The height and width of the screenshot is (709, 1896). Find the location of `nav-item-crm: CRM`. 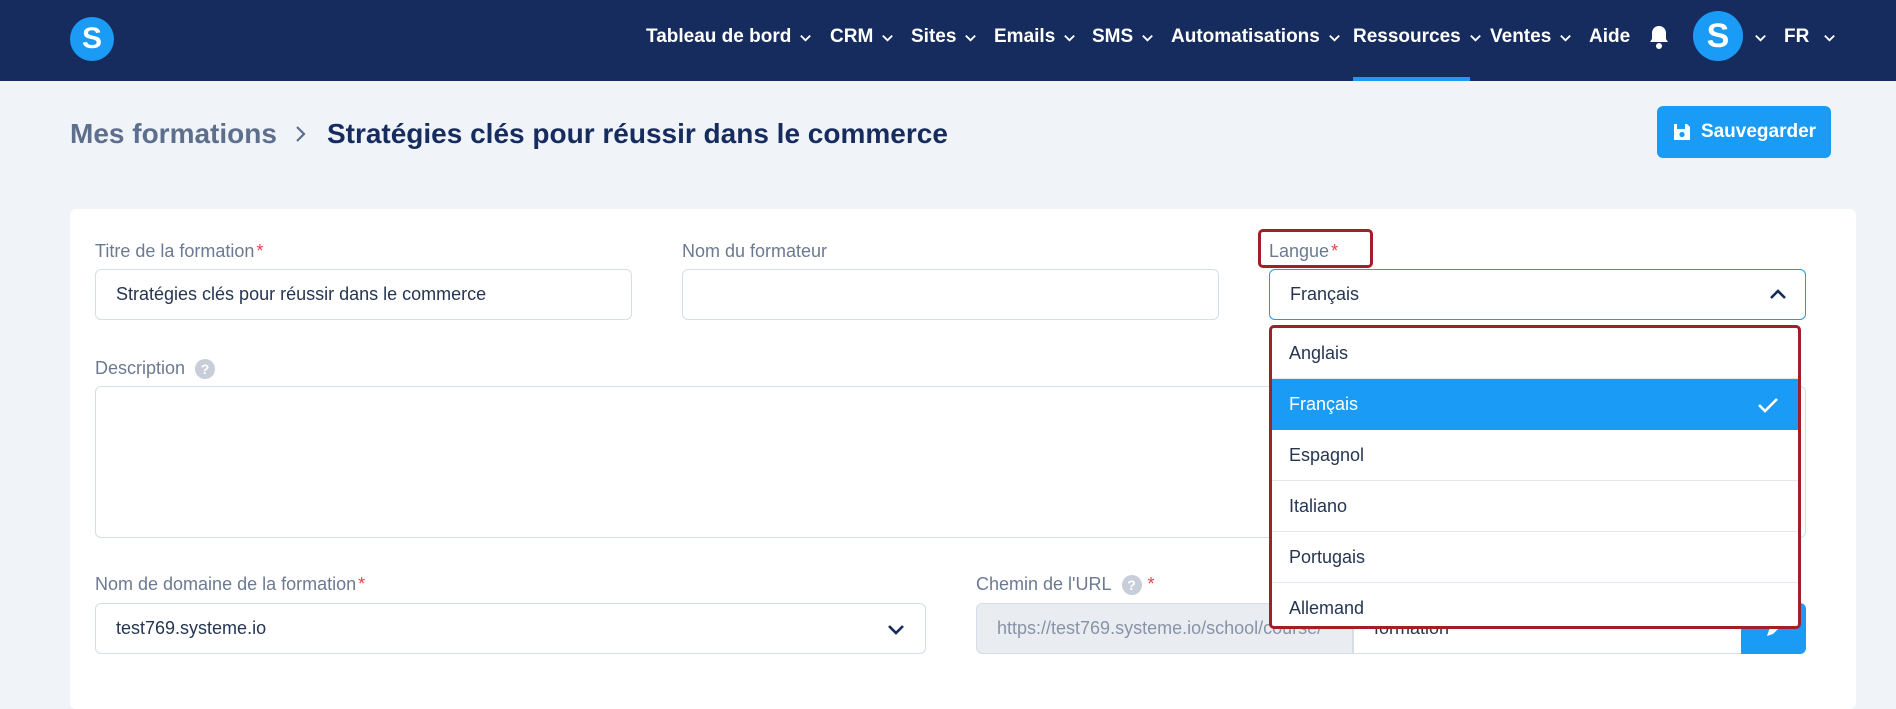

nav-item-crm: CRM is located at coordinates (862, 37).